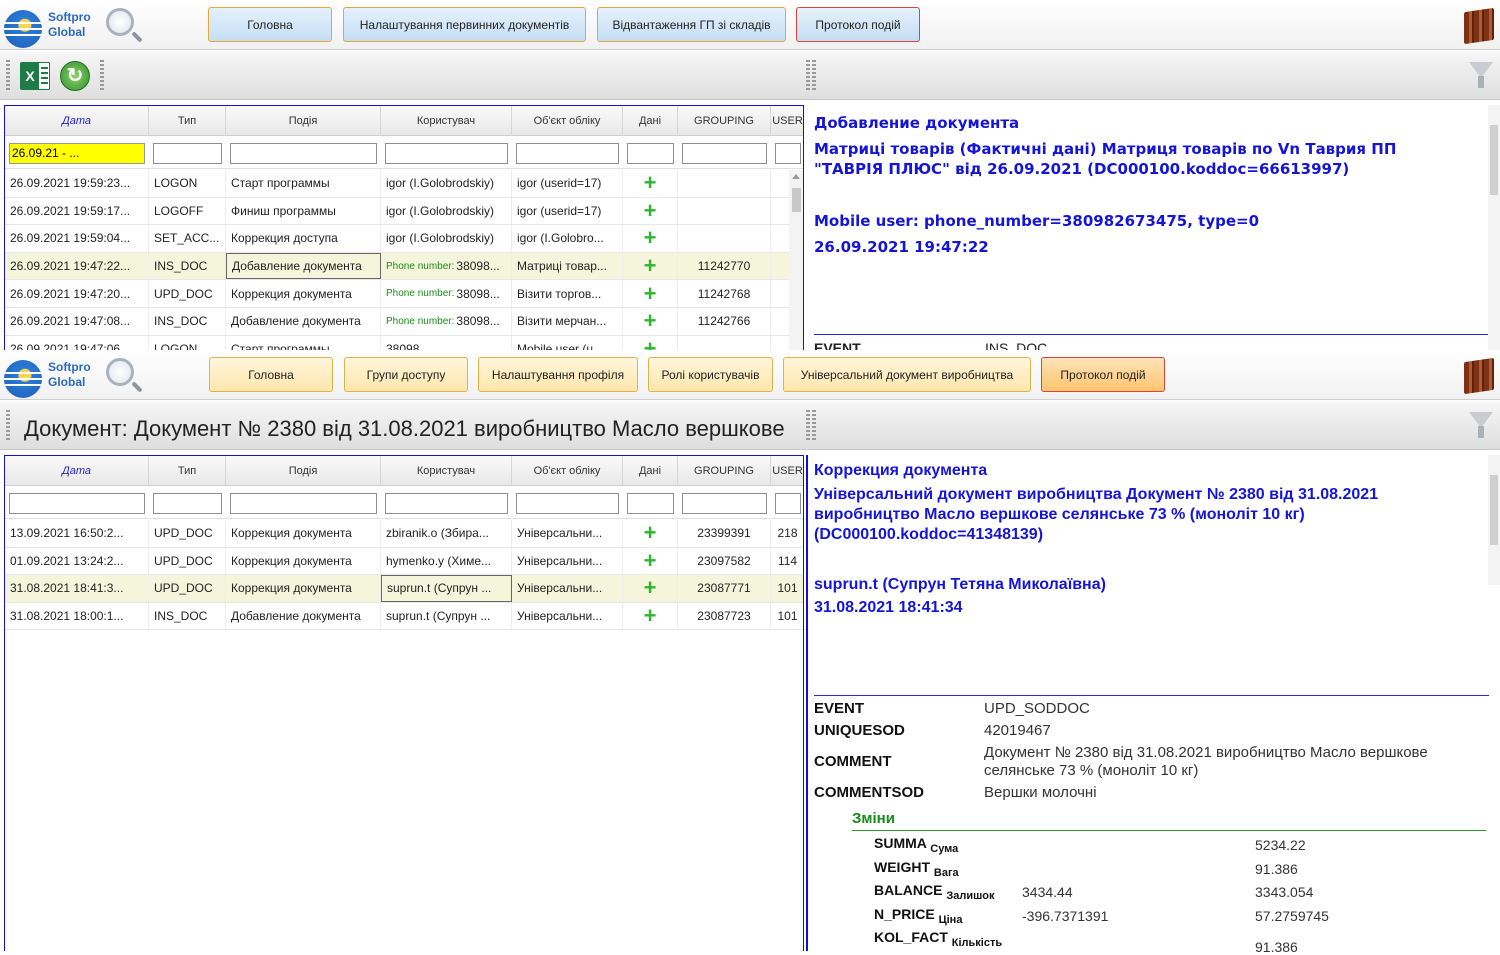 The height and width of the screenshot is (955, 1500). Describe the element at coordinates (724, 561) in the screenshot. I see `table-cell: 23097582` at that location.